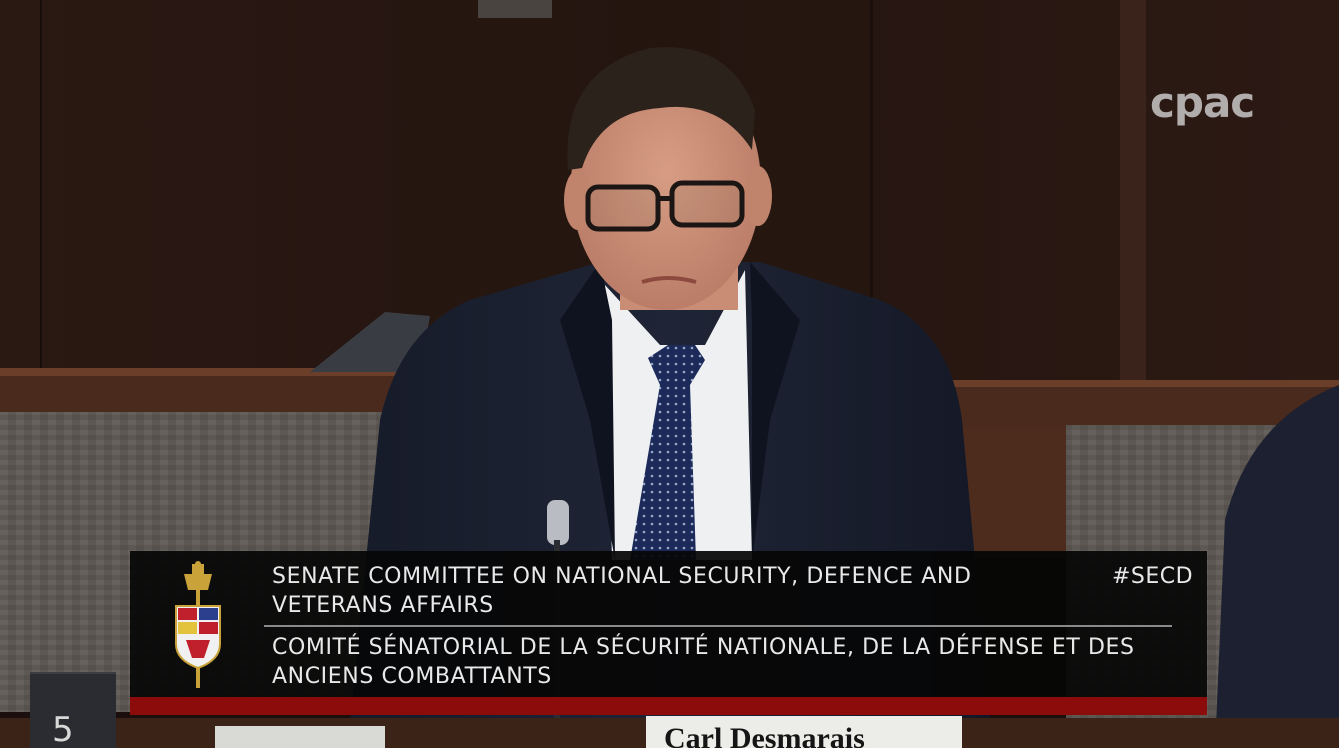 The width and height of the screenshot is (1339, 748). What do you see at coordinates (1153, 576) in the screenshot?
I see `committee-hashtag: #SECD` at bounding box center [1153, 576].